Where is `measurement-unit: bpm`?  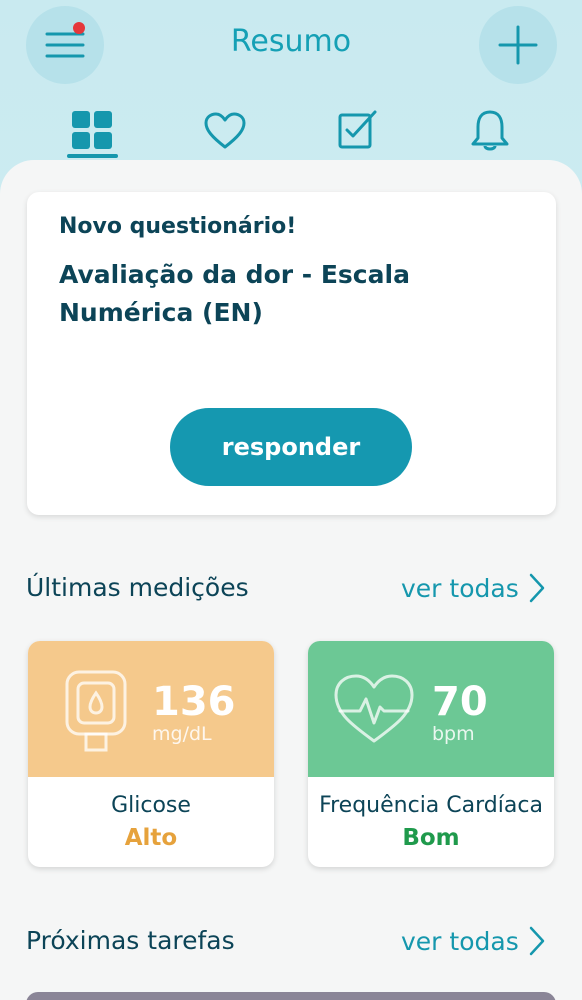
measurement-unit: bpm is located at coordinates (453, 734).